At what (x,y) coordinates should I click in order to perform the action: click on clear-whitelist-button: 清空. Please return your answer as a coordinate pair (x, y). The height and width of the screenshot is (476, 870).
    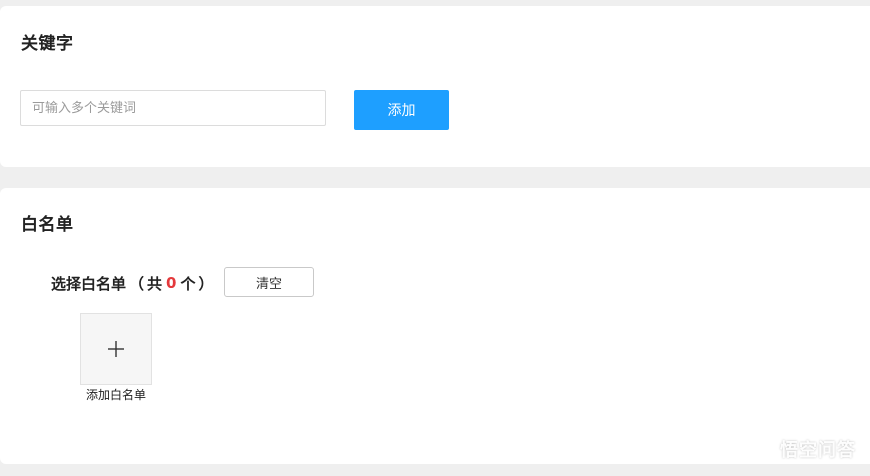
    Looking at the image, I should click on (269, 282).